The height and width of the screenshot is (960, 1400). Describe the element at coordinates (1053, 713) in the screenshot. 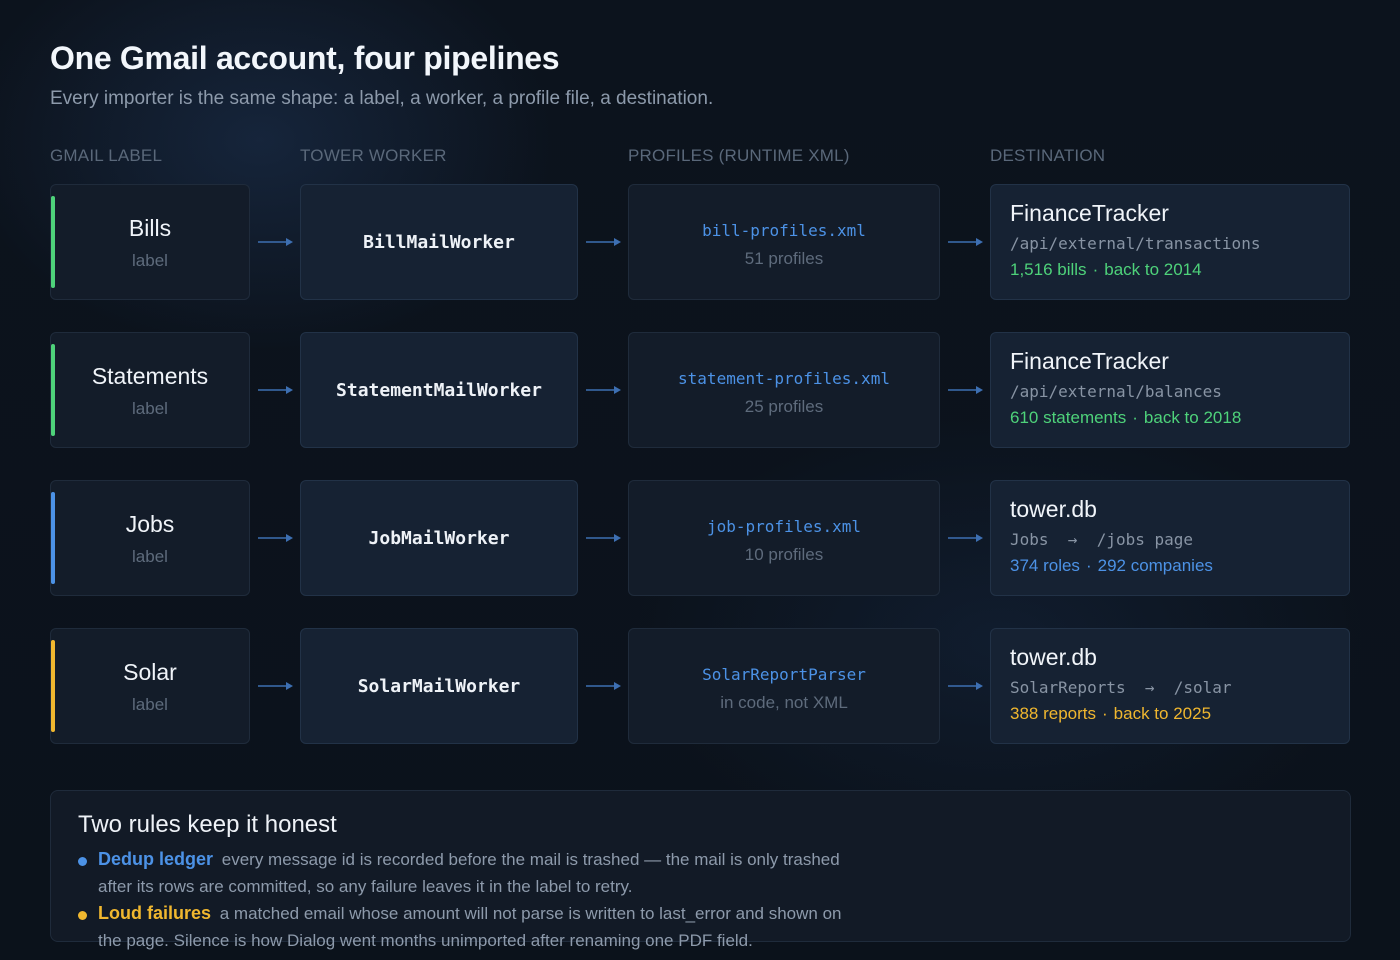

I see `stat-primary: 388 reports` at that location.